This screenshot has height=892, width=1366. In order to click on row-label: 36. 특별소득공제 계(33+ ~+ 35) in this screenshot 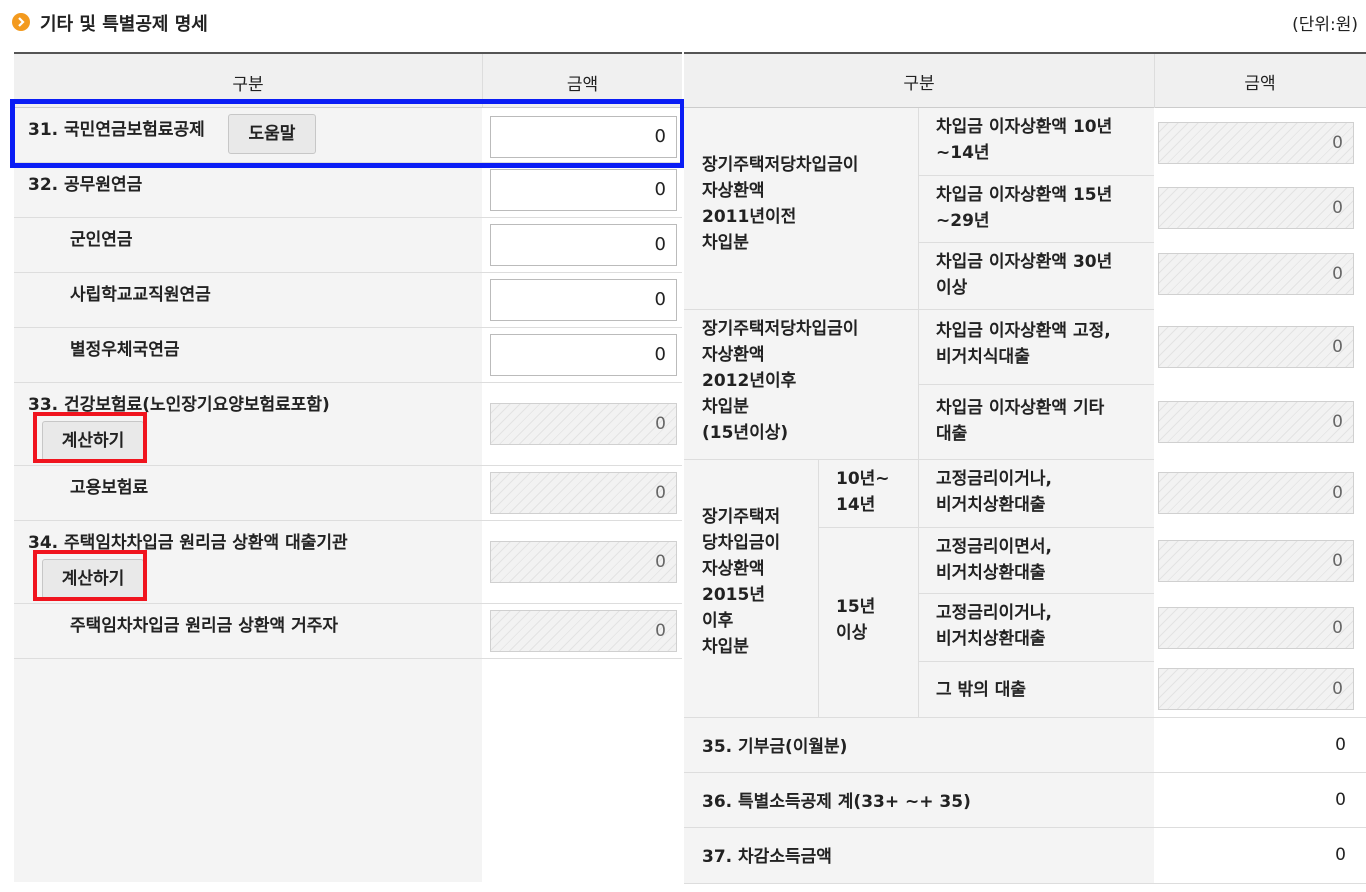, I will do `click(836, 802)`.